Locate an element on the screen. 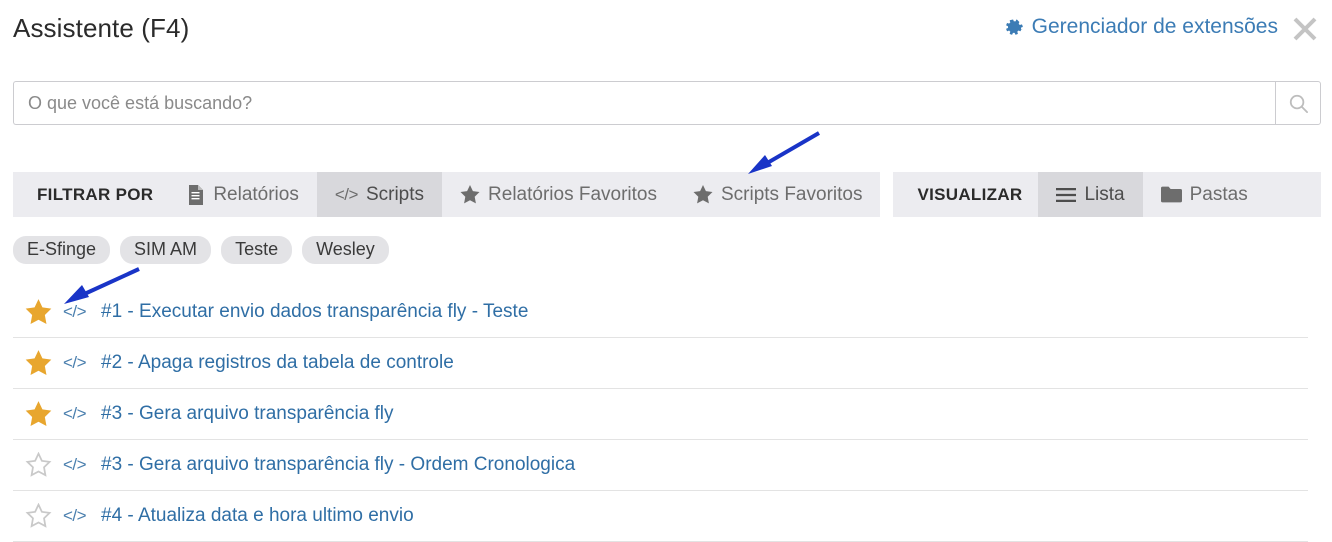 This screenshot has height=542, width=1332. filter-tab-label: Relatórios Favoritos is located at coordinates (572, 194).